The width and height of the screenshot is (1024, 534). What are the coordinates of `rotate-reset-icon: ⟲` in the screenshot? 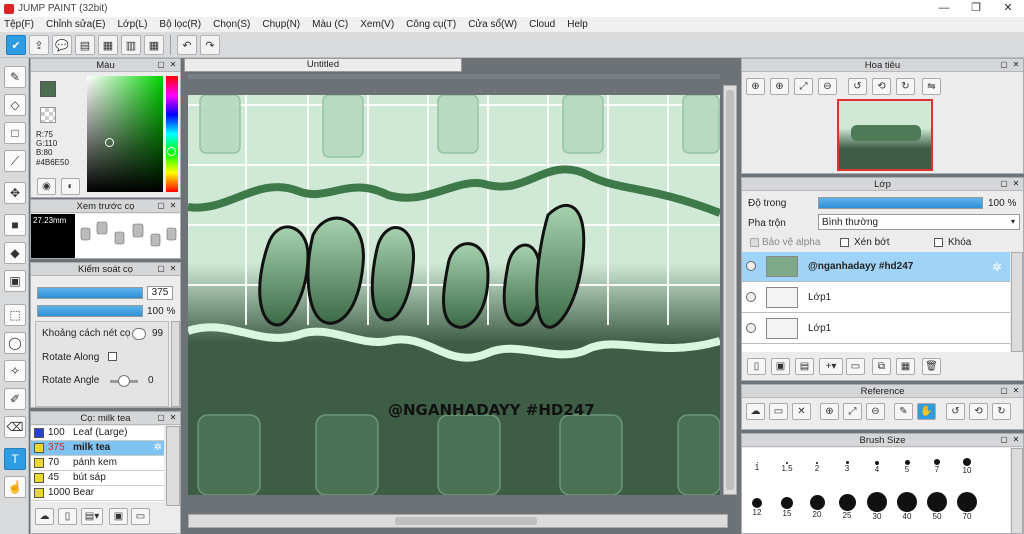 It's located at (881, 86).